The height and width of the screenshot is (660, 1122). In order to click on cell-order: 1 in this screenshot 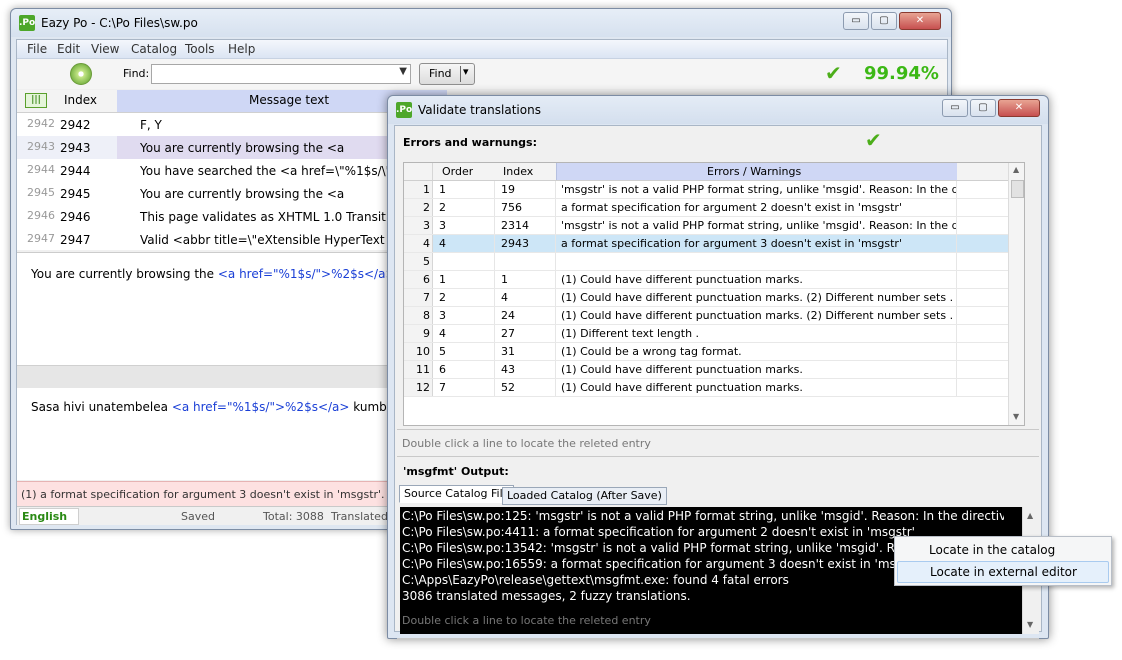, I will do `click(442, 189)`.